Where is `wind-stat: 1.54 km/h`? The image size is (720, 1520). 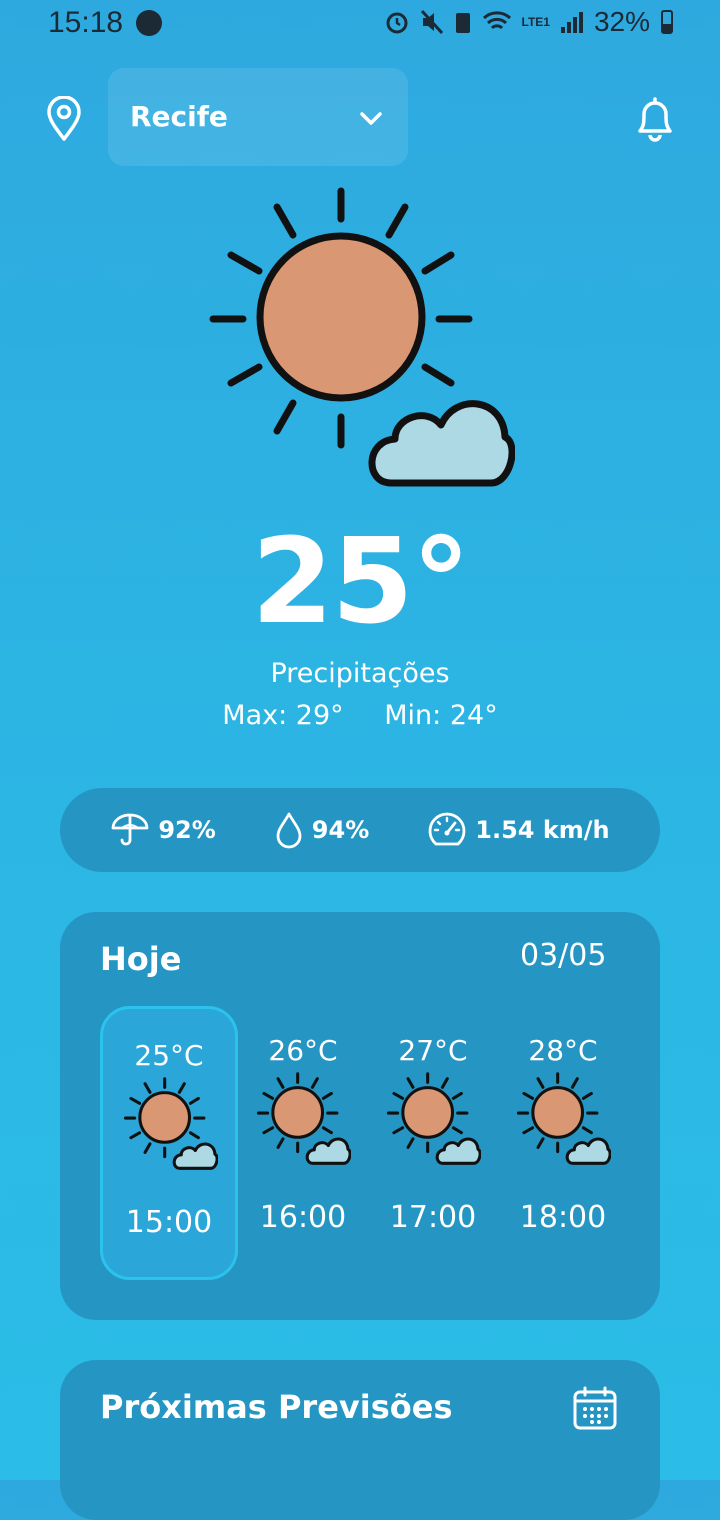
wind-stat: 1.54 km/h is located at coordinates (518, 830).